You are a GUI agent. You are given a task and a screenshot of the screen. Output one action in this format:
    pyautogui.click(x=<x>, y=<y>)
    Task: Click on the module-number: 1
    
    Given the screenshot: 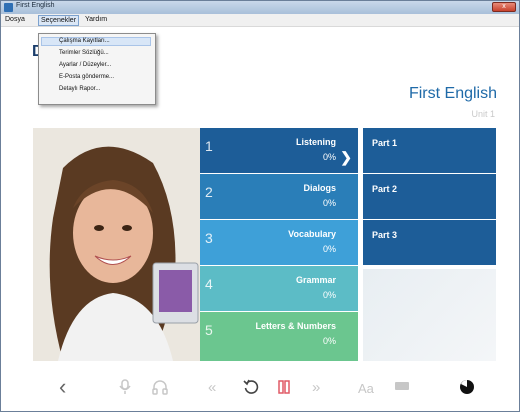 What is the action you would take?
    pyautogui.click(x=209, y=146)
    